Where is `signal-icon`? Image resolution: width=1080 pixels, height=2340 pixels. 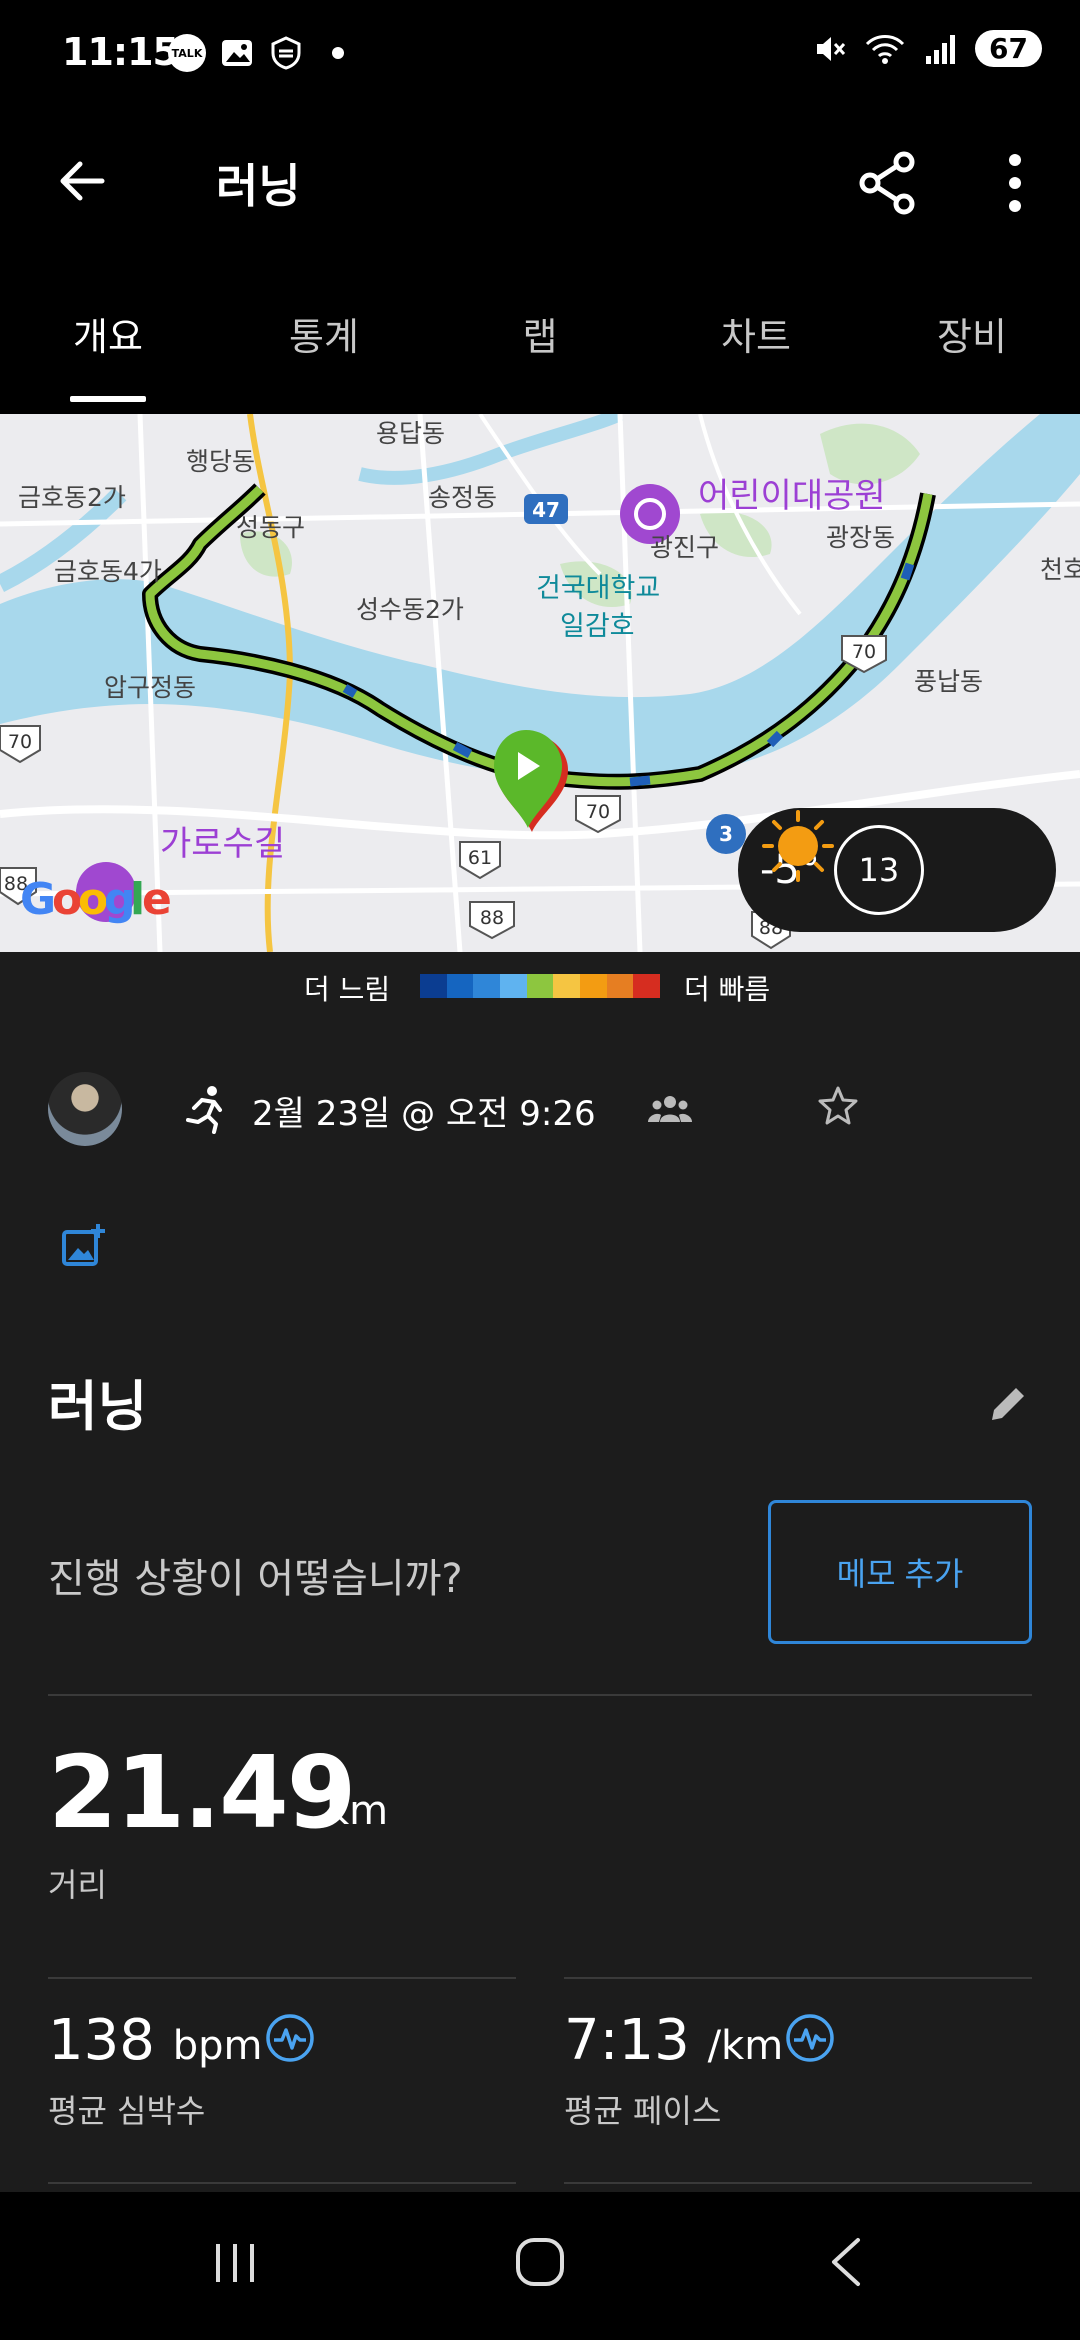
signal-icon is located at coordinates (941, 49).